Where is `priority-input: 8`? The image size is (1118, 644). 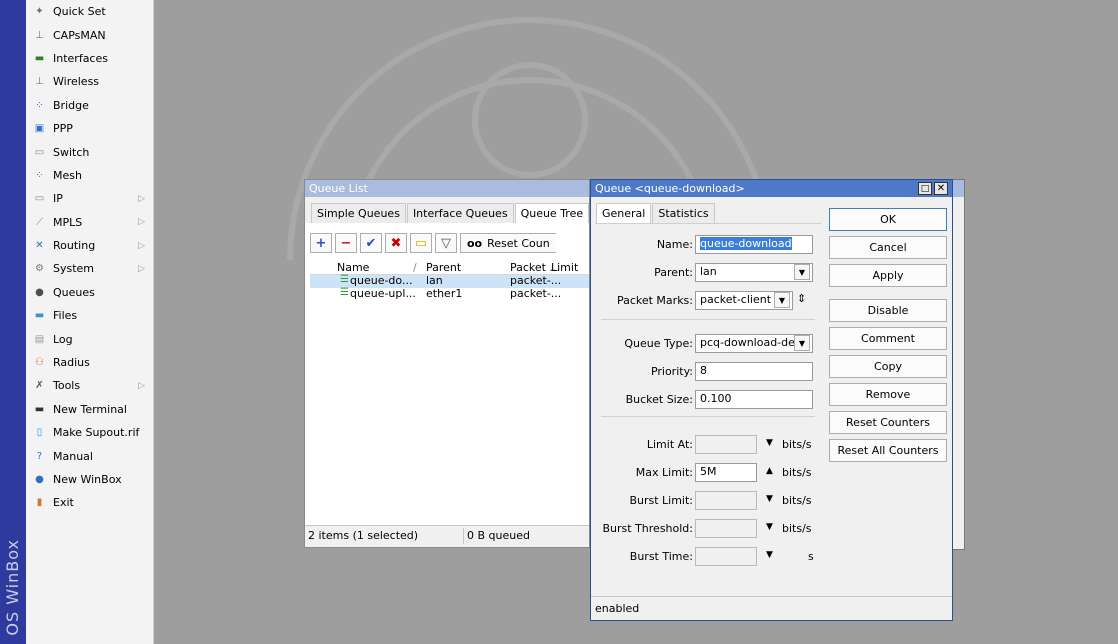 priority-input: 8 is located at coordinates (754, 371).